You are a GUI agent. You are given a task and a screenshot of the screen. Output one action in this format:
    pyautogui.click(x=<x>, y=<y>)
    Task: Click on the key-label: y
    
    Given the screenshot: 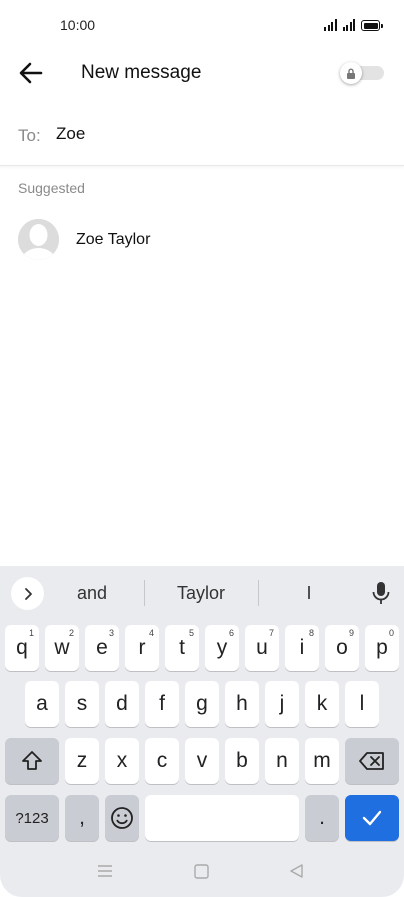 What is the action you would take?
    pyautogui.click(x=222, y=647)
    